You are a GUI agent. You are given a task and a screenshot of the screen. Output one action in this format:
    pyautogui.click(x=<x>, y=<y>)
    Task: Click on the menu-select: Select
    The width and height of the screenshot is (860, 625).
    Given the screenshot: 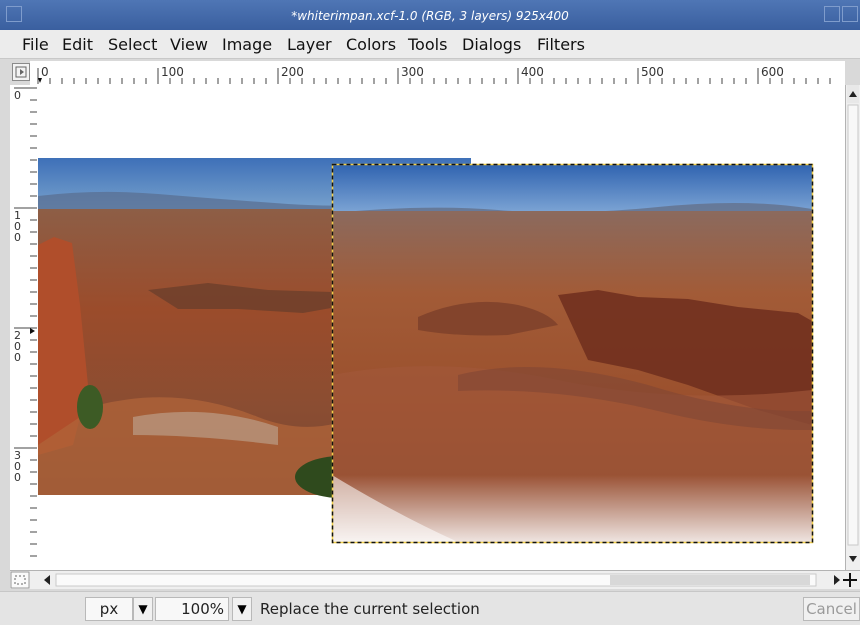 What is the action you would take?
    pyautogui.click(x=132, y=44)
    